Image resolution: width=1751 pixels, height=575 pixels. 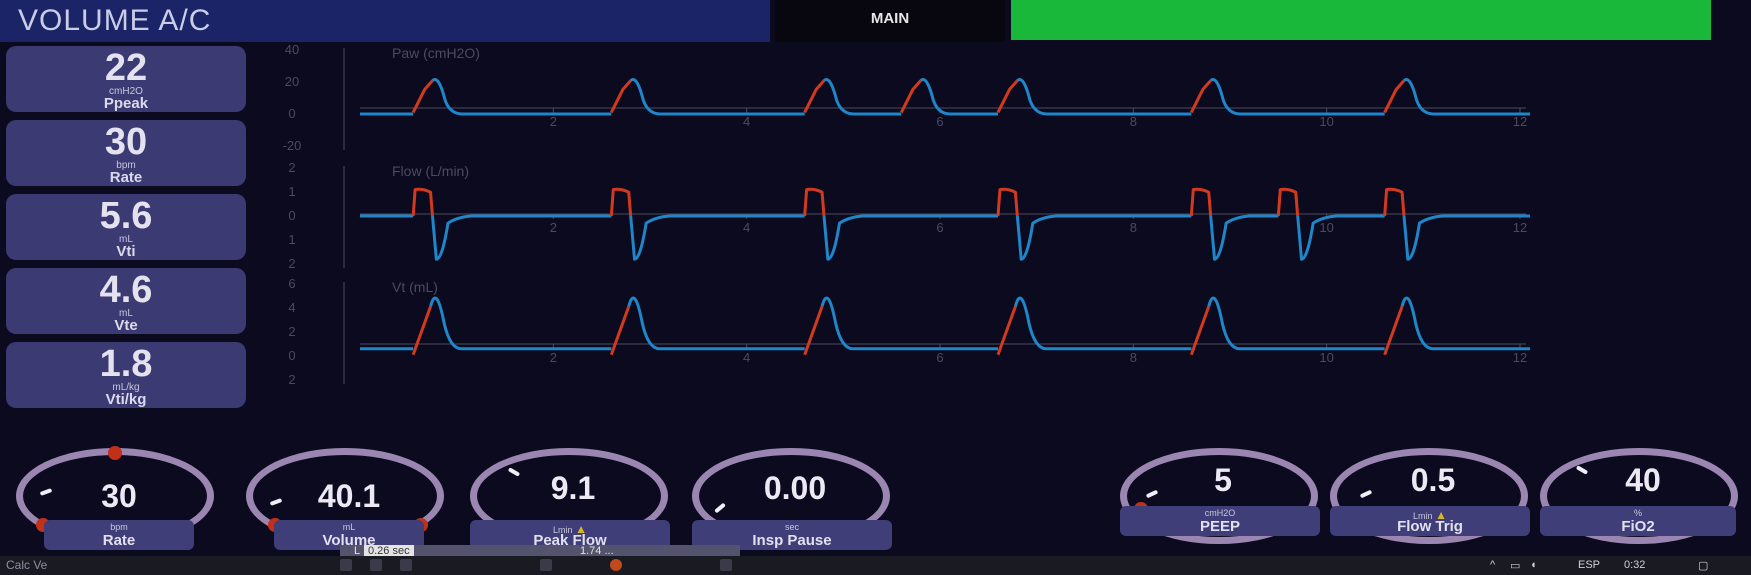 What do you see at coordinates (385, 21) in the screenshot?
I see `mode-tab: VOLUME A/C` at bounding box center [385, 21].